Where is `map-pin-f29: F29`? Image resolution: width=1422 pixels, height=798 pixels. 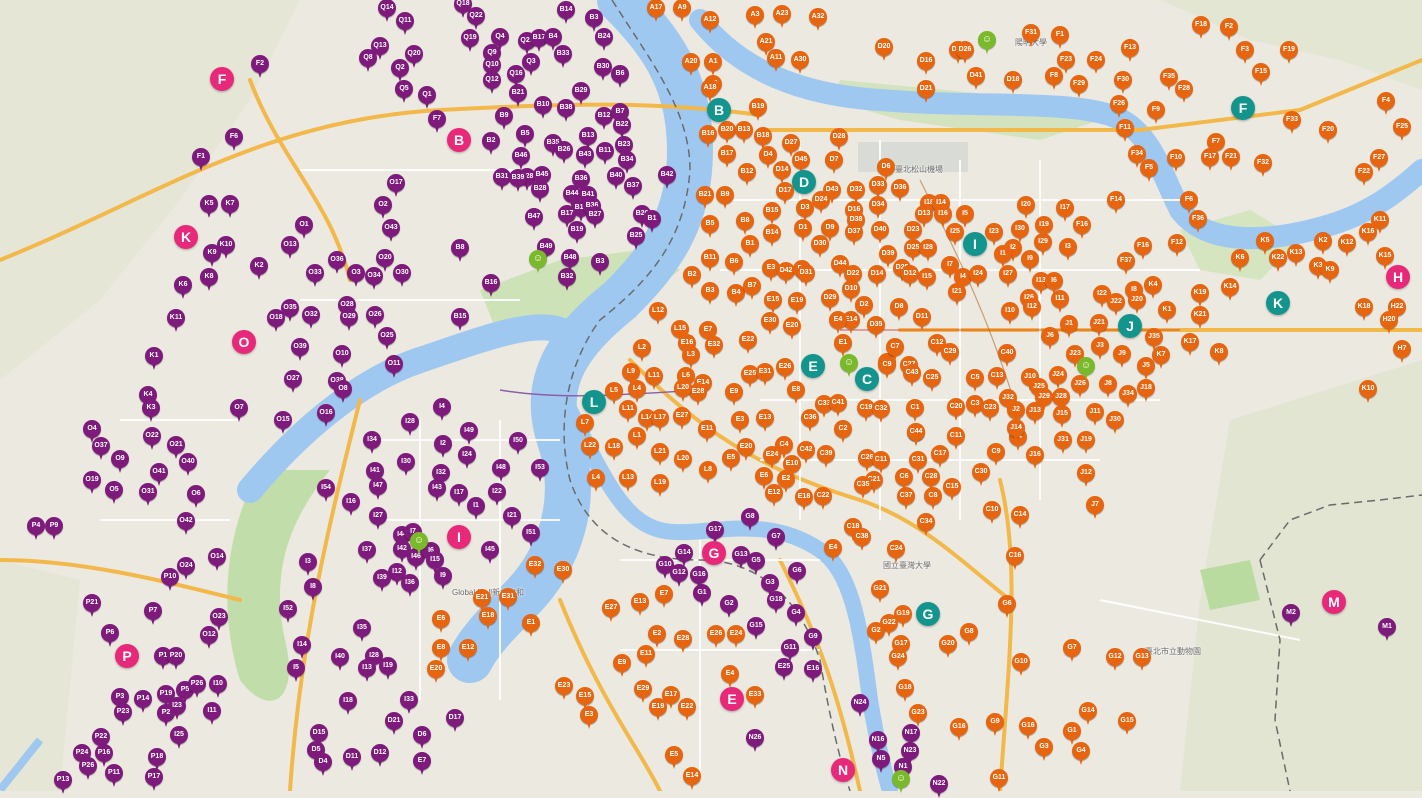
map-pin-f29: F29 is located at coordinates (1079, 86).